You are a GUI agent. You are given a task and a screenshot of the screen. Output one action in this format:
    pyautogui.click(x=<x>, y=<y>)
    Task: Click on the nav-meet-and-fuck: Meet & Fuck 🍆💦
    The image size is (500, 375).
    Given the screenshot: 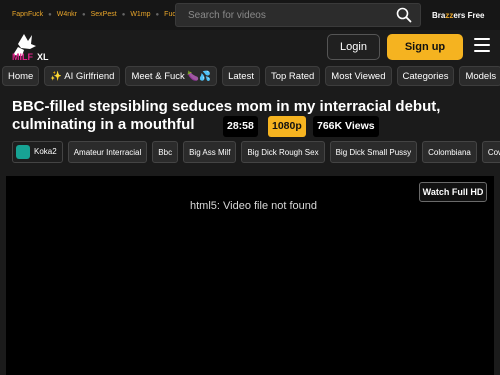 What is the action you would take?
    pyautogui.click(x=171, y=76)
    